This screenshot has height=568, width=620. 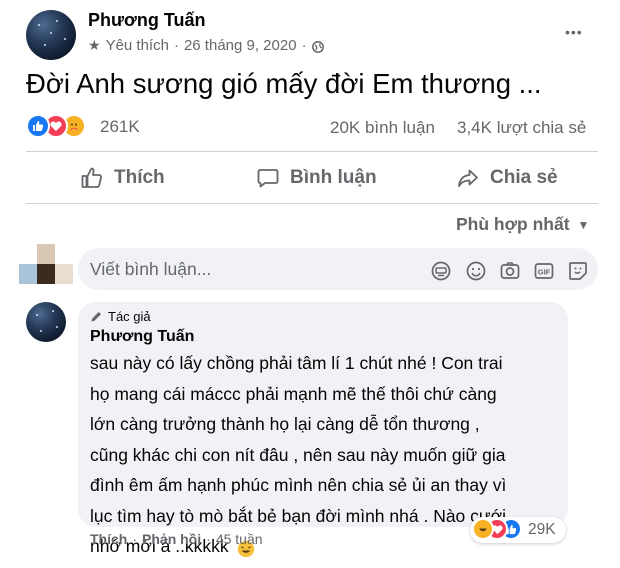 What do you see at coordinates (120, 316) in the screenshot?
I see `author-badge: Tác giả` at bounding box center [120, 316].